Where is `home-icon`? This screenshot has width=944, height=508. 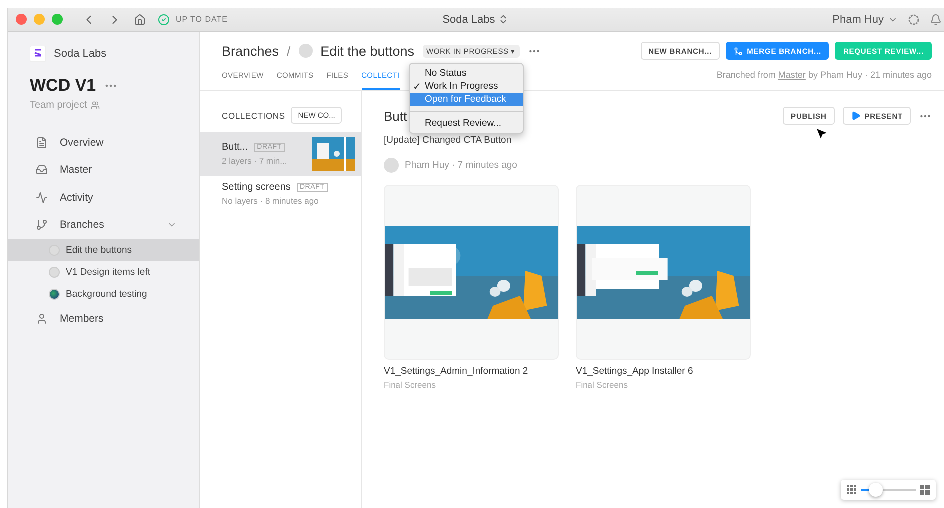
home-icon is located at coordinates (140, 20).